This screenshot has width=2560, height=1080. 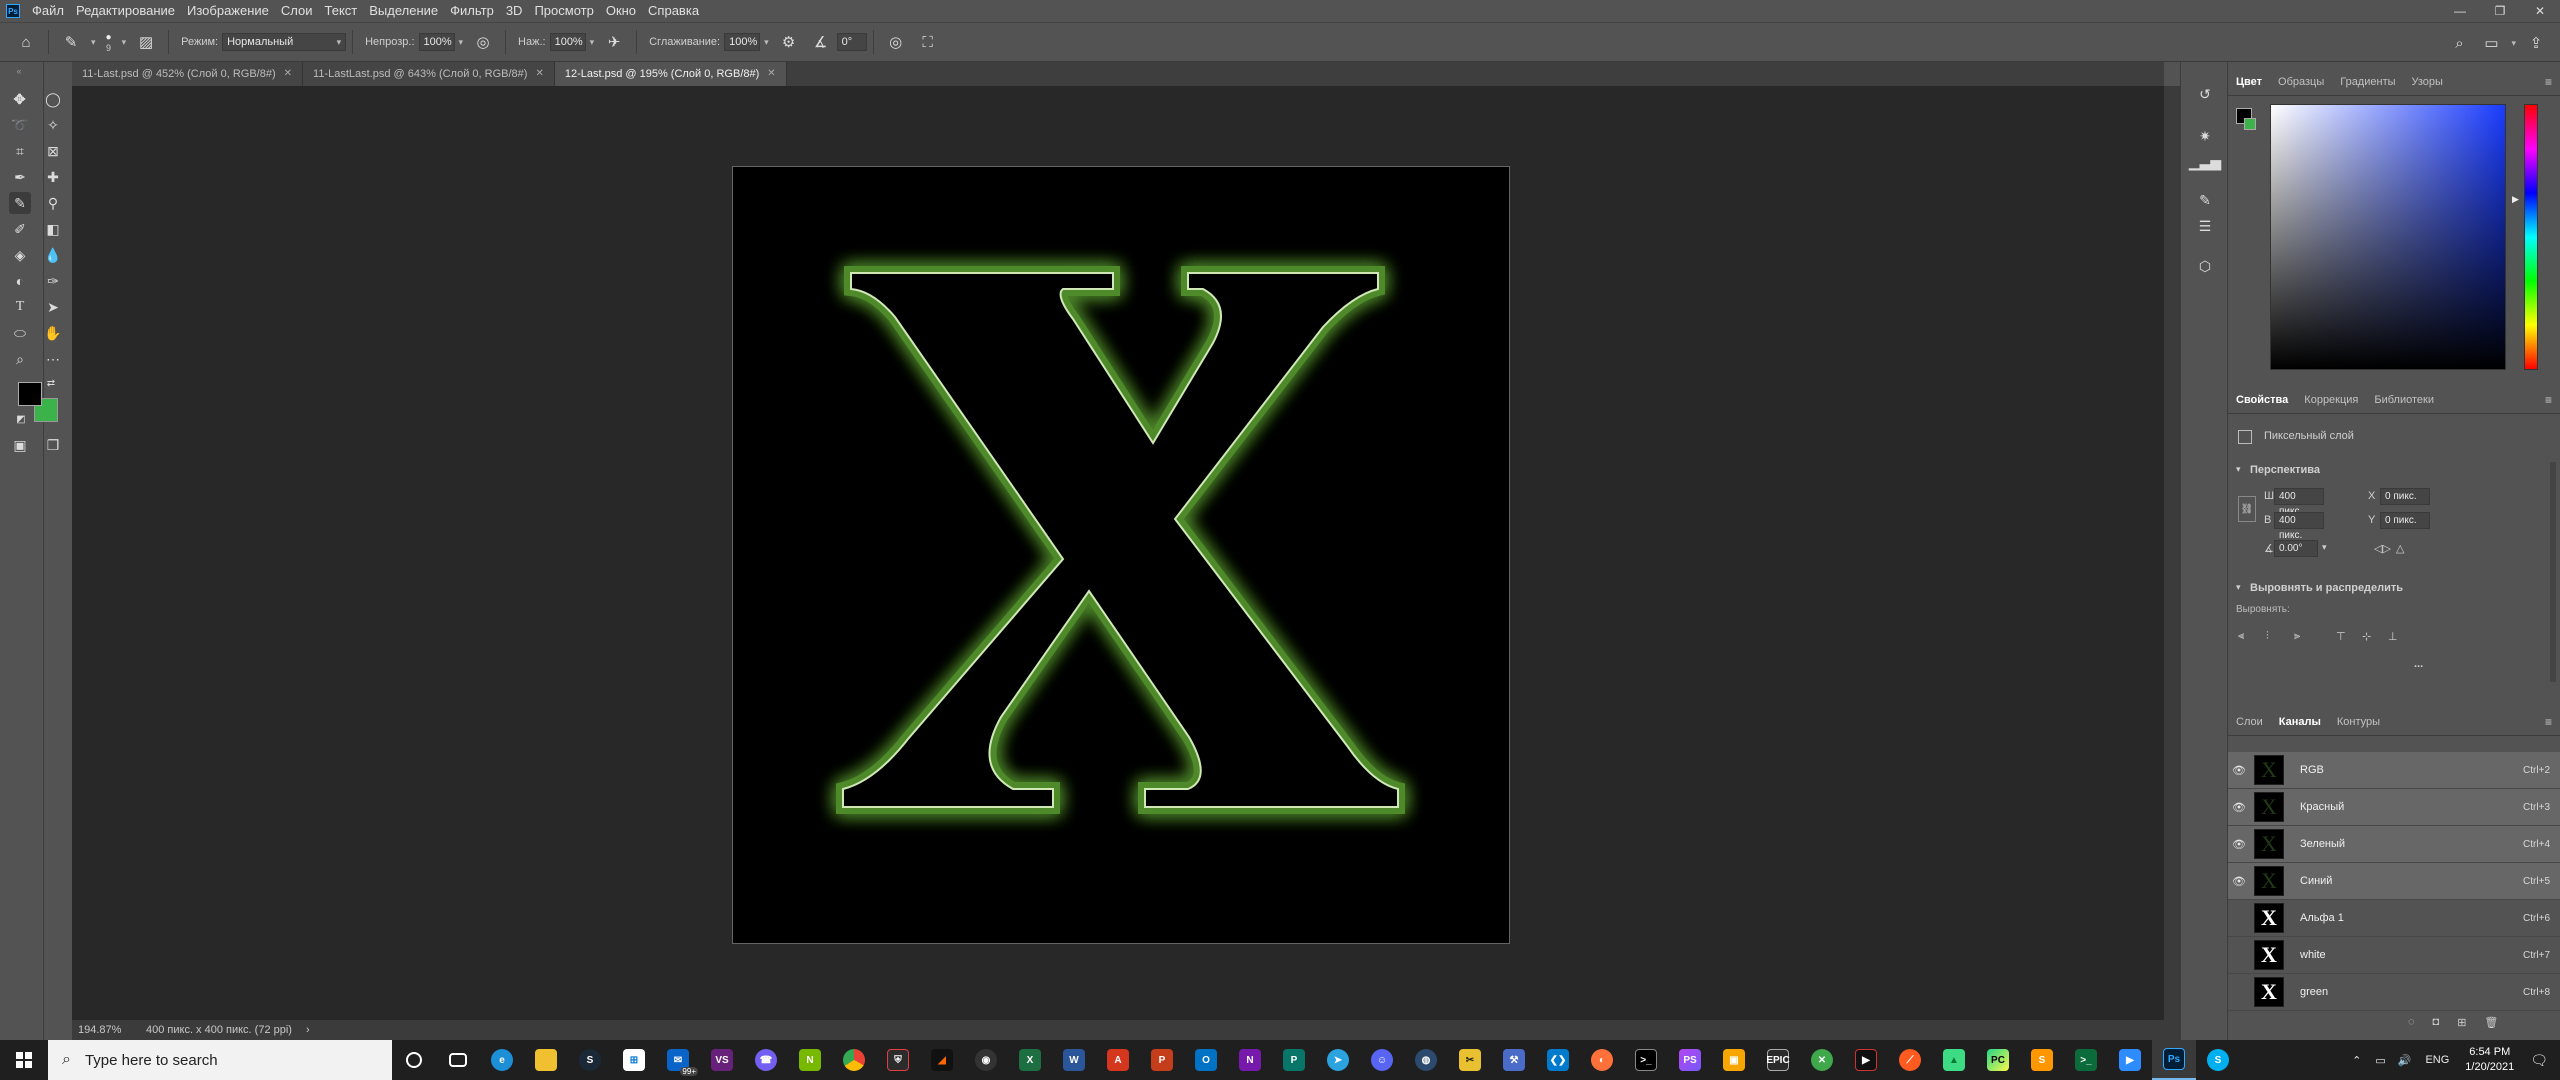 What do you see at coordinates (2400, 548) in the screenshot?
I see `flip-vertical-icon: △` at bounding box center [2400, 548].